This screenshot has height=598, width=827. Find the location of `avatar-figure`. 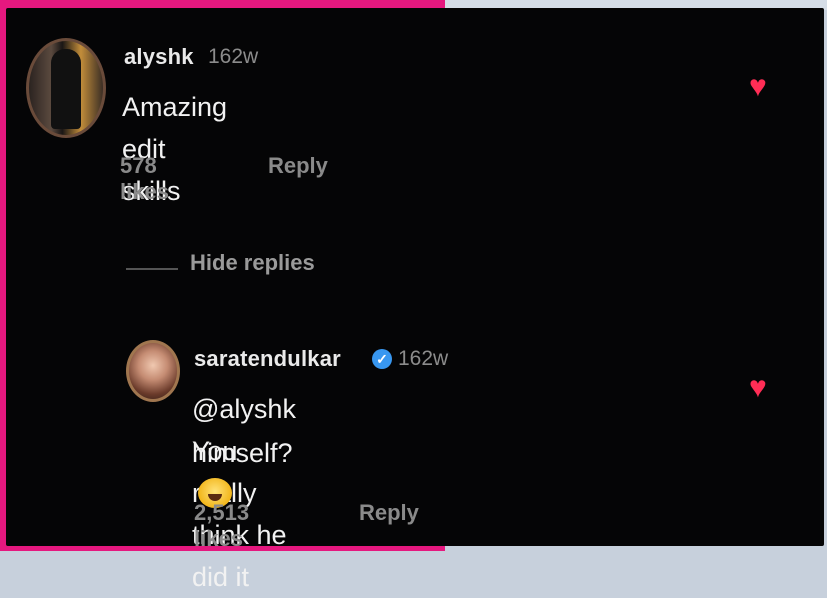

avatar-figure is located at coordinates (66, 89).